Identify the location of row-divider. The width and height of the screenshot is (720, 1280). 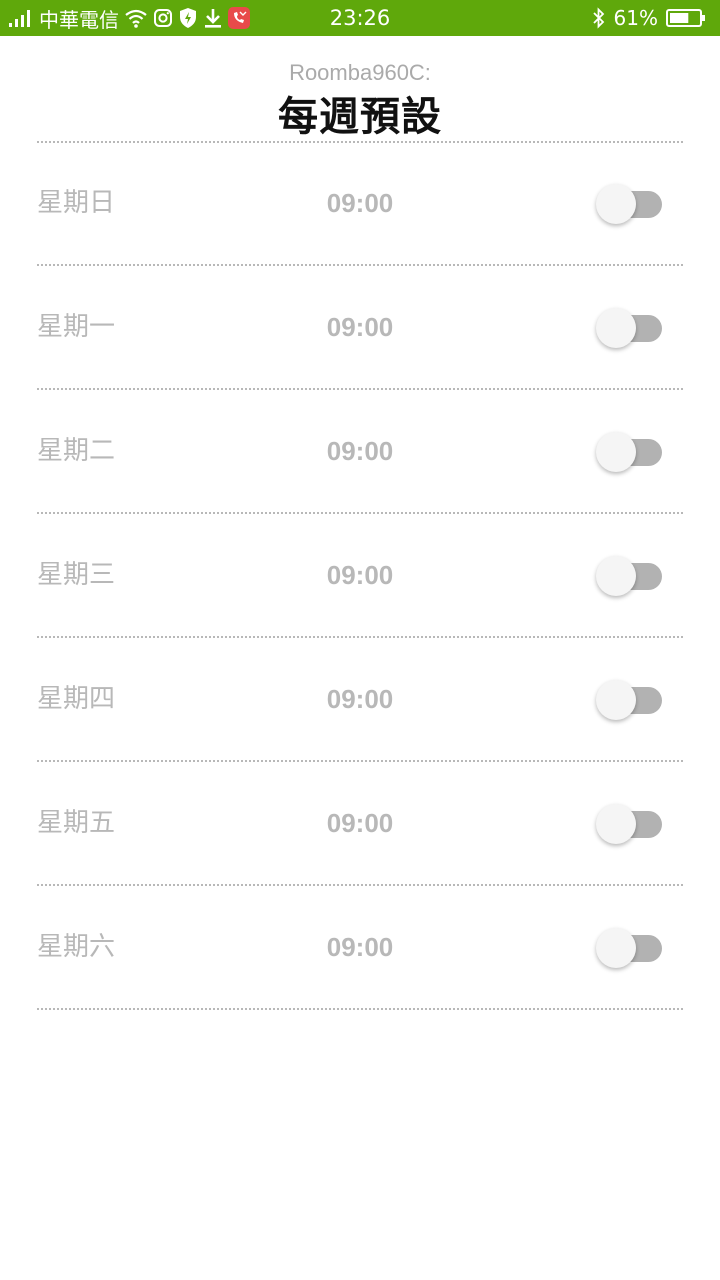
(360, 1009).